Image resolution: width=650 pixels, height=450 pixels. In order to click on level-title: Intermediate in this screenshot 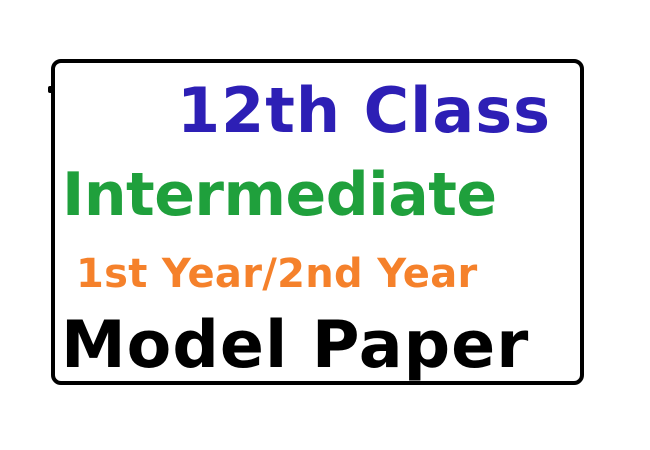, I will do `click(279, 195)`.